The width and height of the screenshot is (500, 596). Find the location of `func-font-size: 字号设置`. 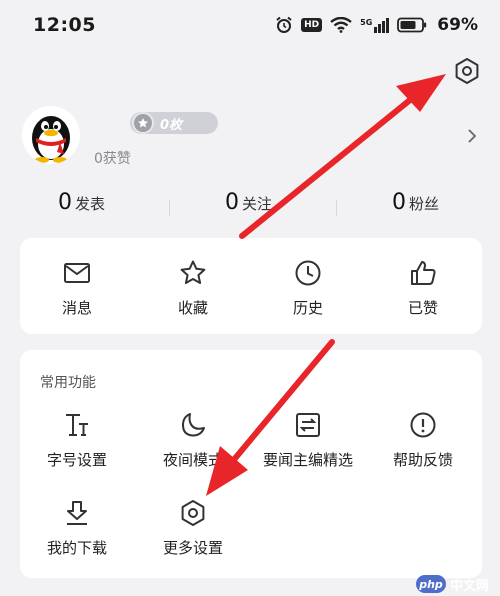

func-font-size: 字号设置 is located at coordinates (77, 440).